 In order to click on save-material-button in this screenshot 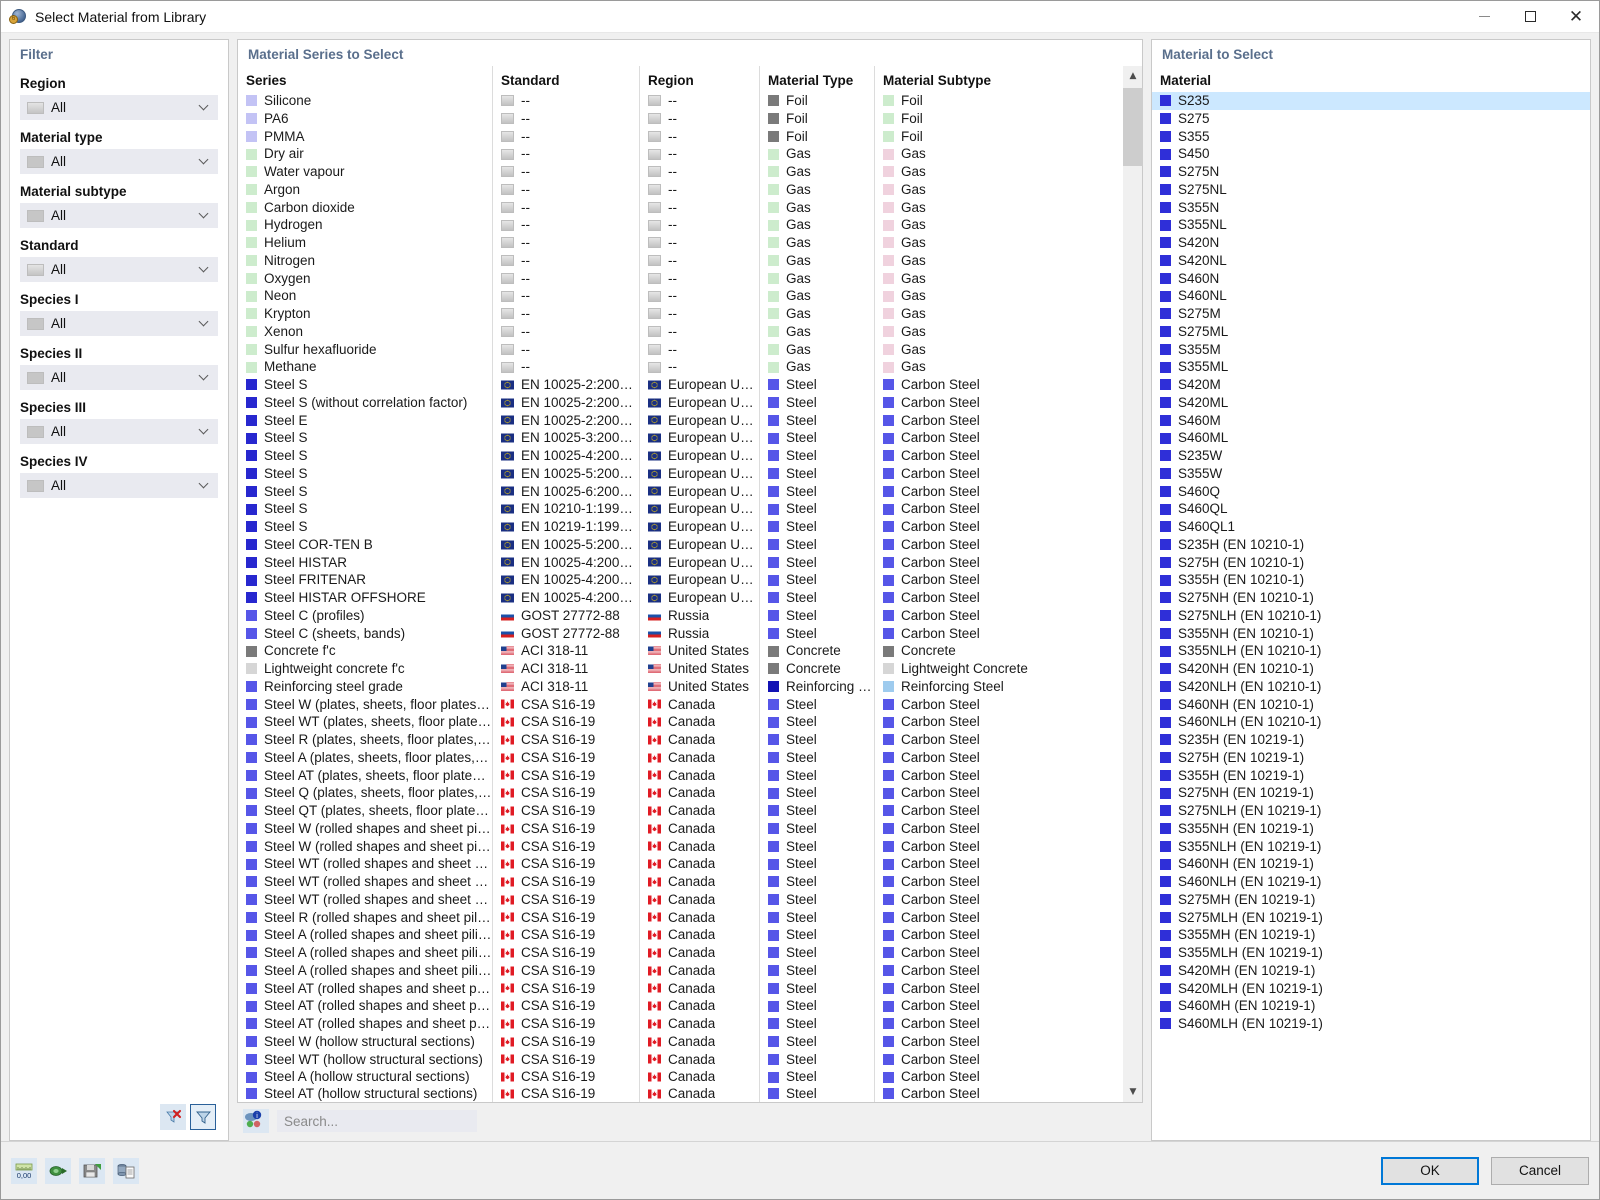, I will do `click(92, 1170)`.